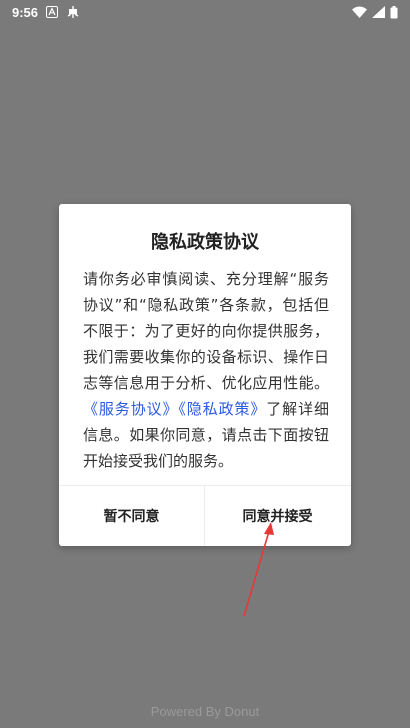  I want to click on bug-icon, so click(73, 12).